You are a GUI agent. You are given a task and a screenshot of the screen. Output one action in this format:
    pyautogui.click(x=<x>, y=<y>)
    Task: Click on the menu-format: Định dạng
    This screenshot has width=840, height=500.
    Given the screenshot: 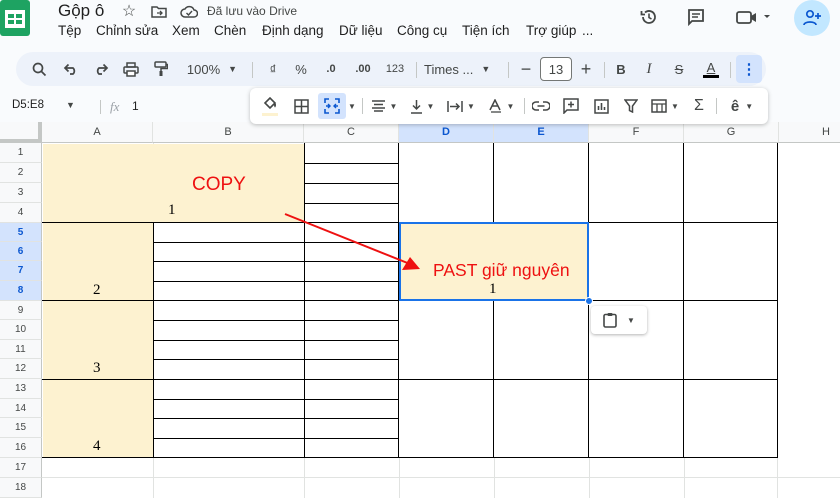 What is the action you would take?
    pyautogui.click(x=293, y=30)
    